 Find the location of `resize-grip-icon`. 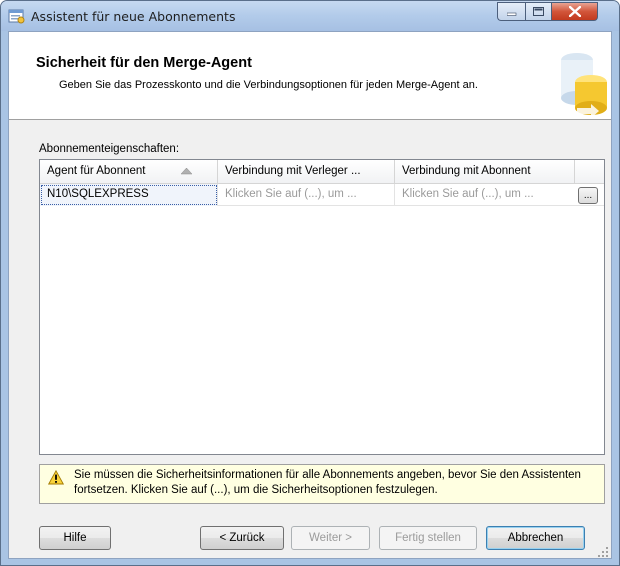

resize-grip-icon is located at coordinates (603, 552).